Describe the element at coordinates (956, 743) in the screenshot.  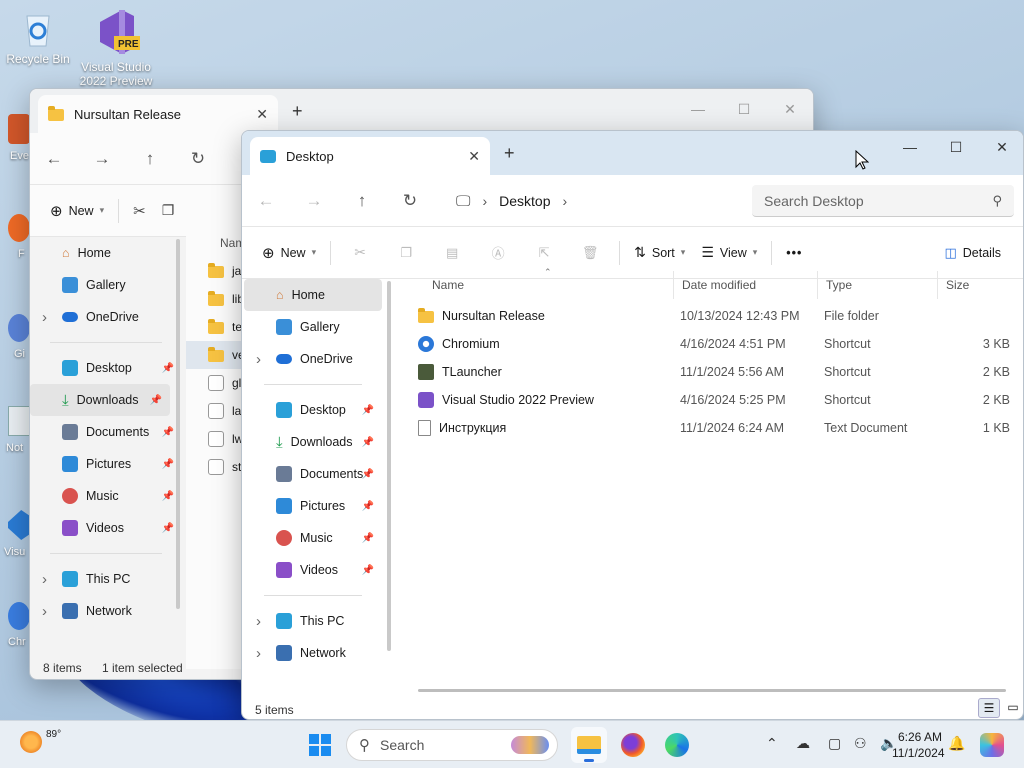
I see `notification-bell-icon: 🔔` at that location.